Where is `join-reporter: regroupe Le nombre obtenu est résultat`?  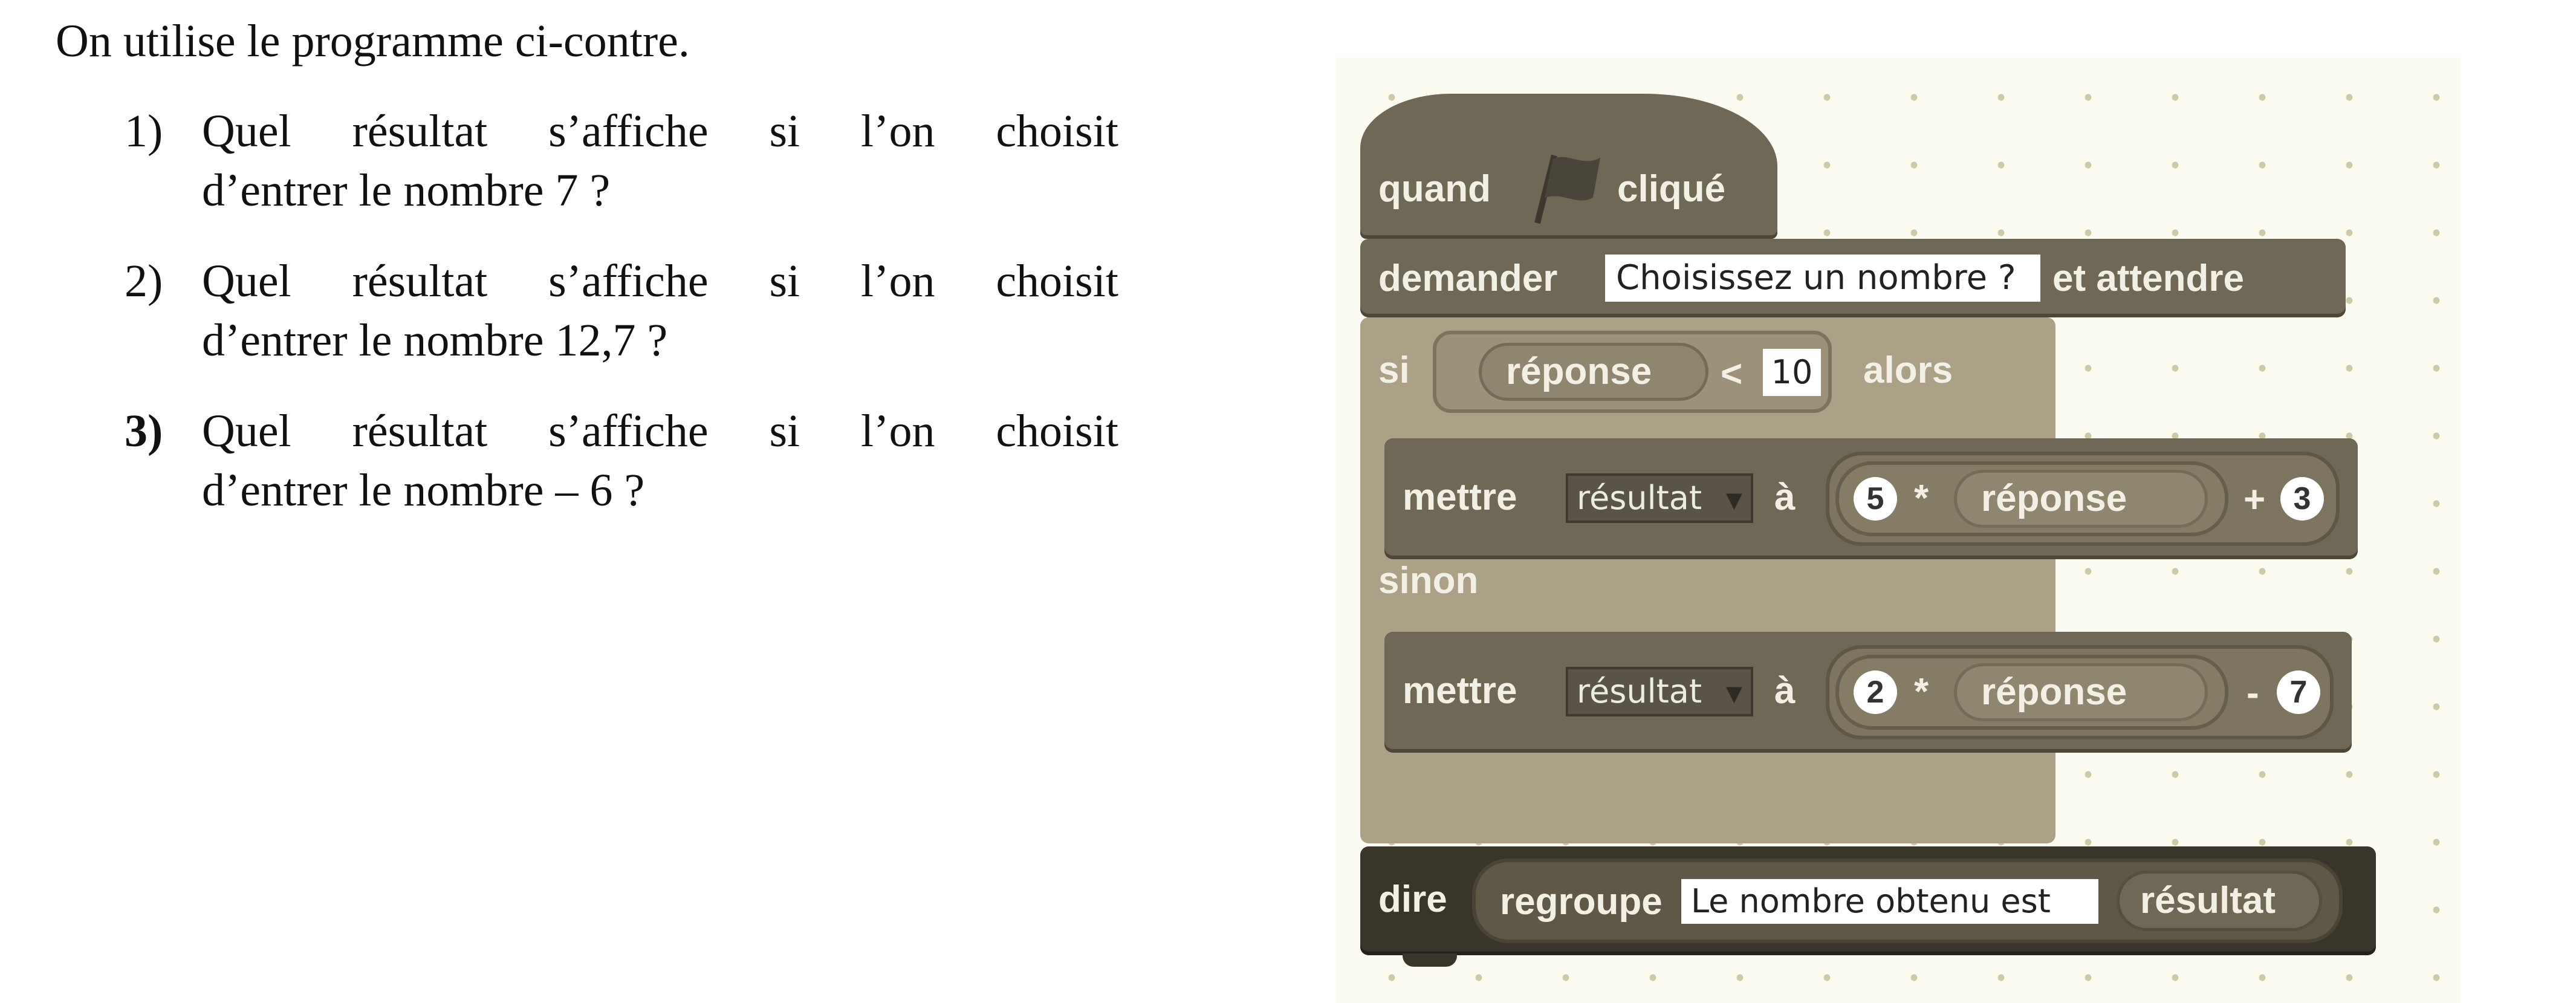 join-reporter: regroupe Le nombre obtenu est résultat is located at coordinates (1908, 901).